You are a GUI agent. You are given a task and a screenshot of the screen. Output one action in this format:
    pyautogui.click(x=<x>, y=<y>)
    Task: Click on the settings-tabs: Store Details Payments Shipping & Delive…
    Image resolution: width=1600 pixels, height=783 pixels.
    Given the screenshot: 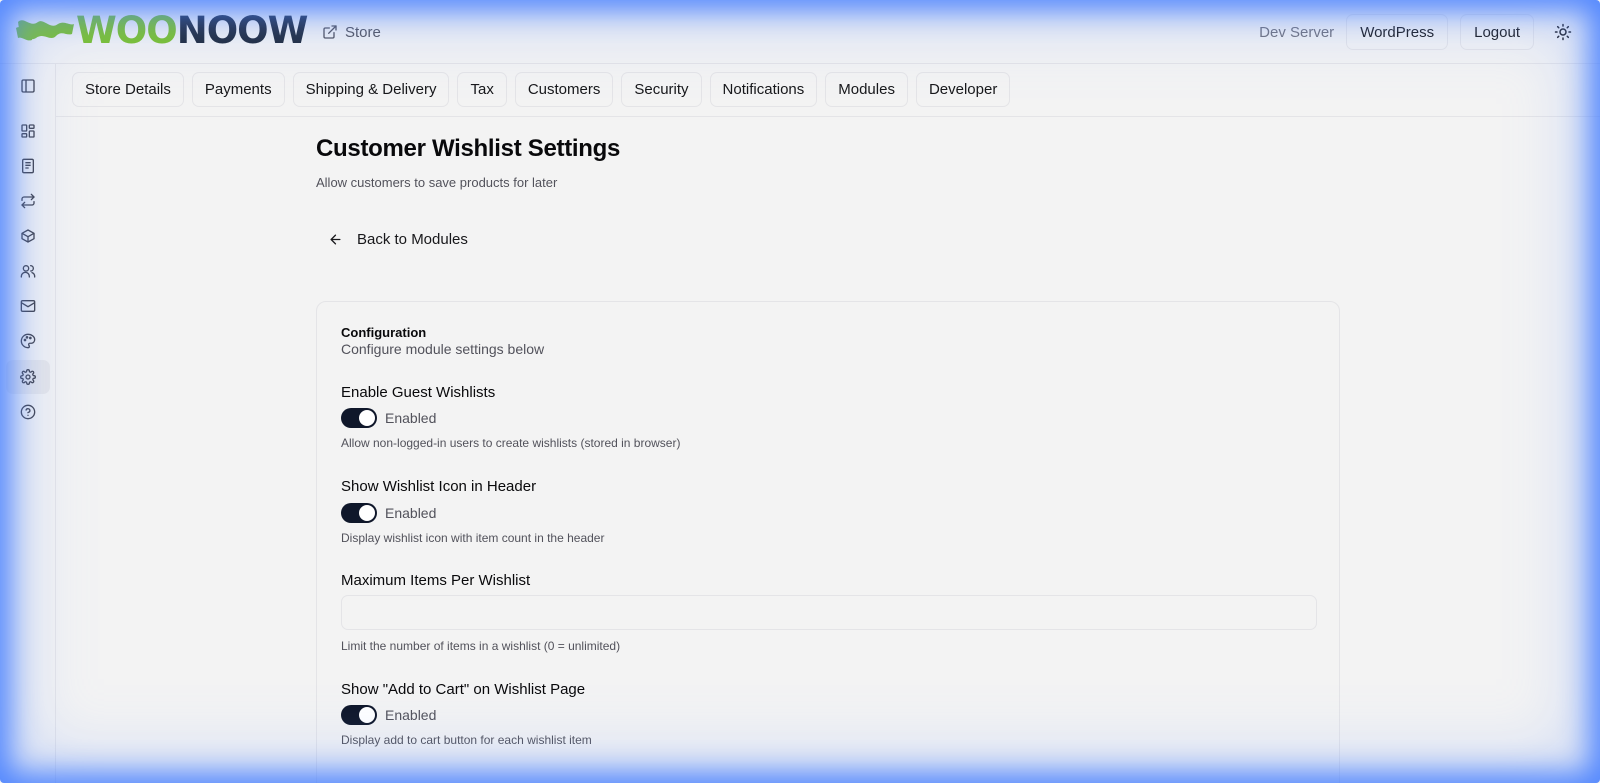 What is the action you would take?
    pyautogui.click(x=541, y=89)
    